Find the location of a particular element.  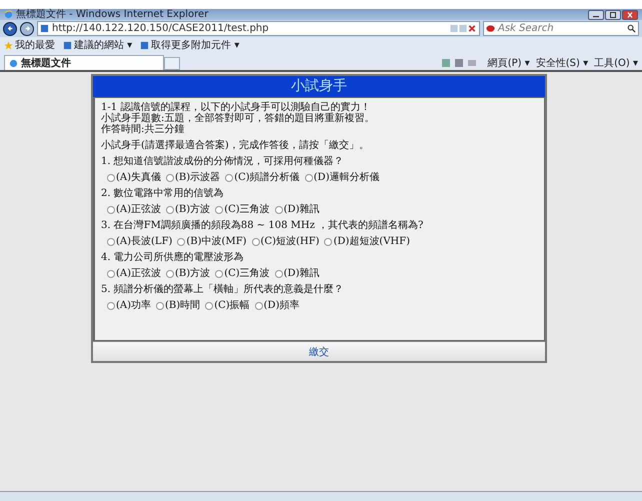

back-arrow-icon is located at coordinates (10, 28).